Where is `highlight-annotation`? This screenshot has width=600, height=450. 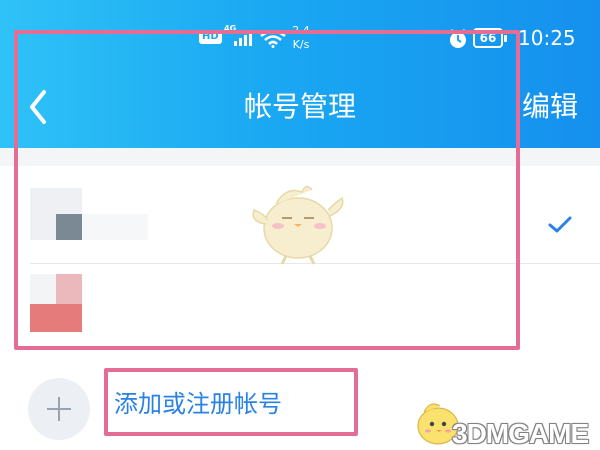
highlight-annotation is located at coordinates (231, 402).